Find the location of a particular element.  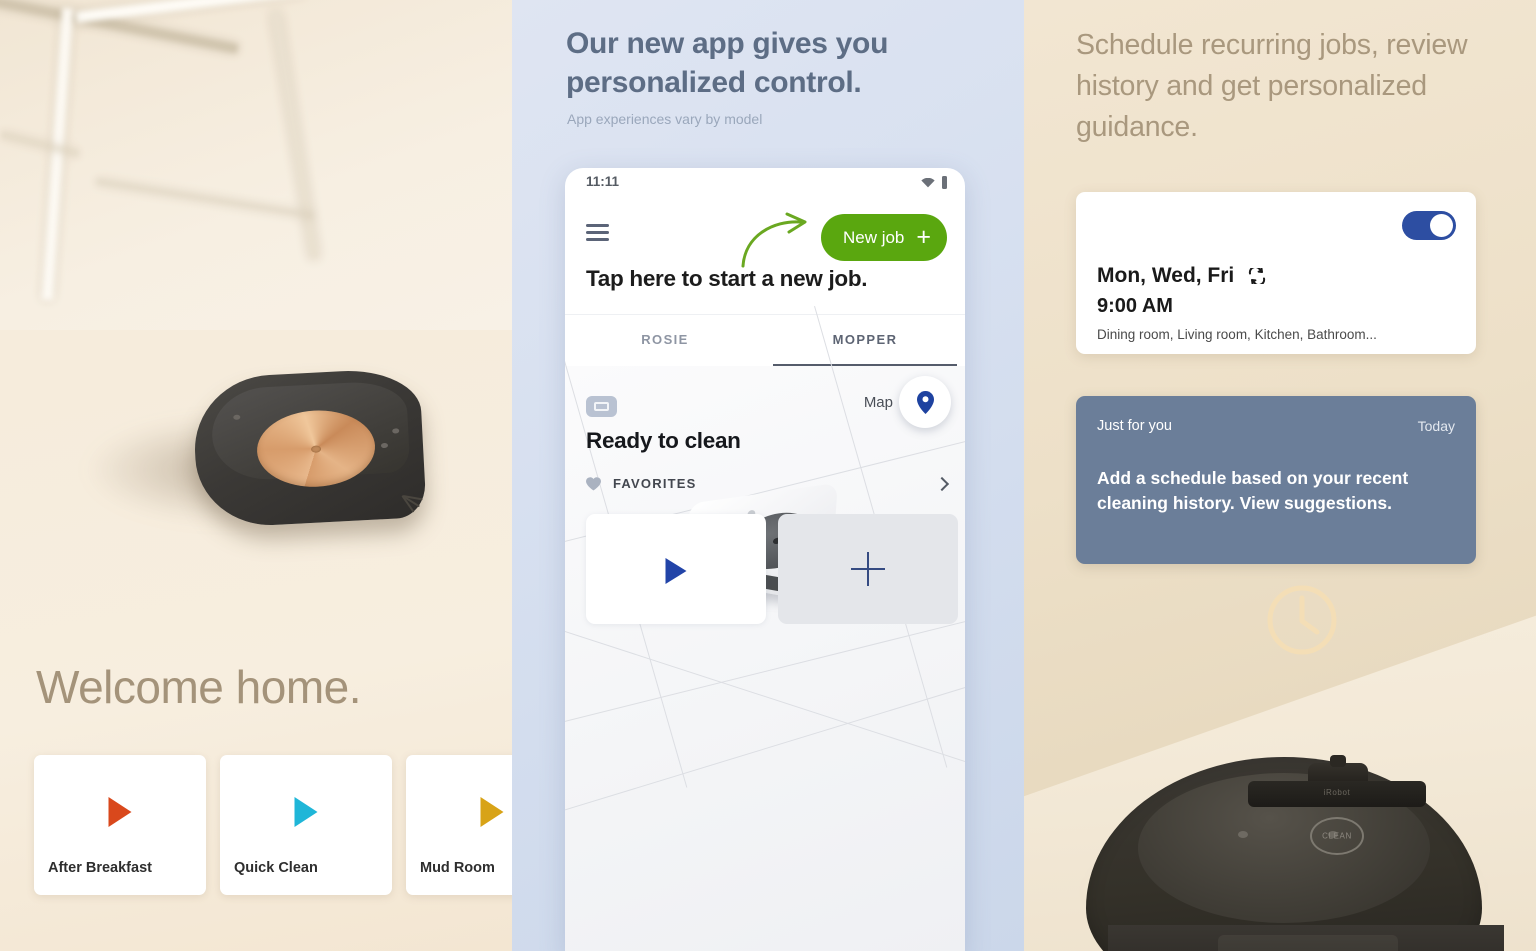

clock-icon is located at coordinates (1302, 620).